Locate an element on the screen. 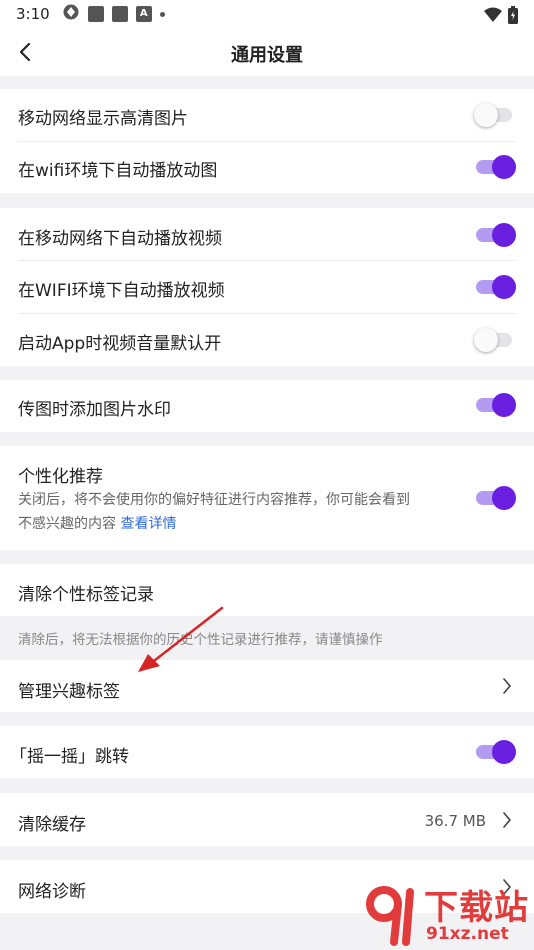 The image size is (534, 950). setting-label: 在移动网络下自动播放视频 is located at coordinates (120, 239).